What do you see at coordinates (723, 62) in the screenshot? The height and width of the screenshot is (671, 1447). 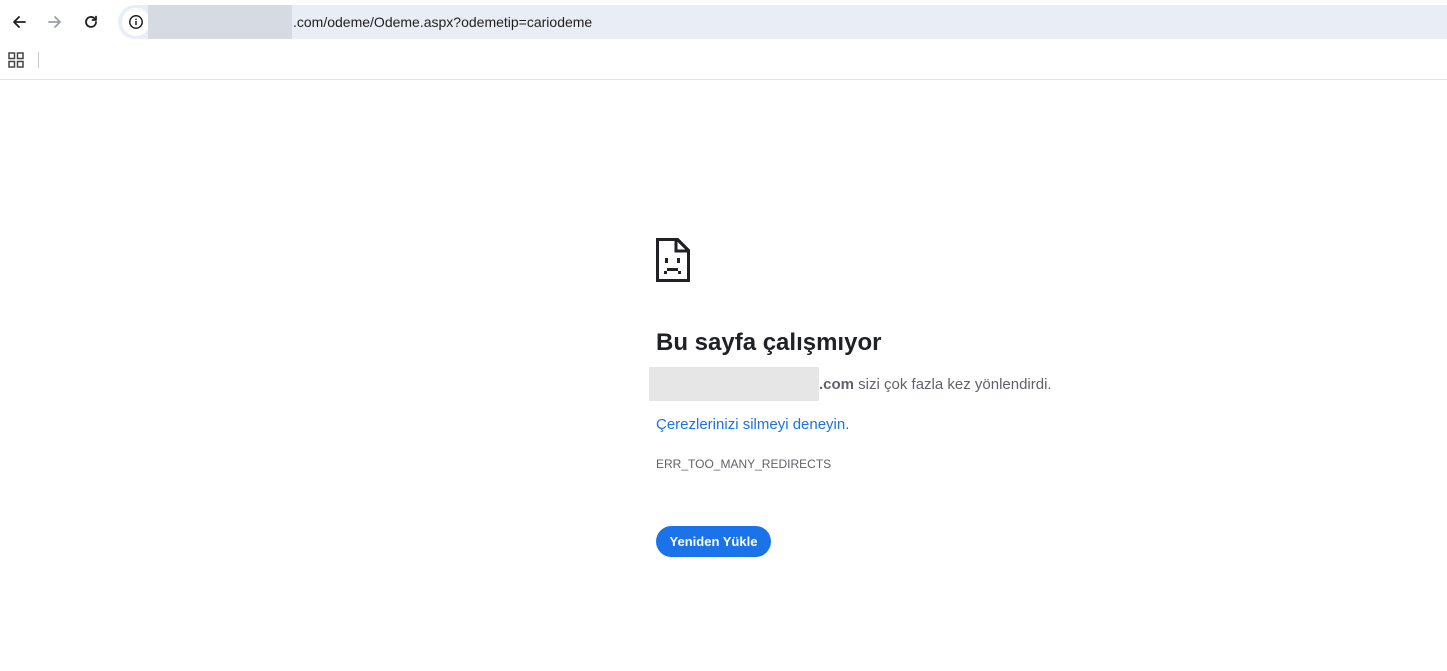 I see `bookmarks-bar` at bounding box center [723, 62].